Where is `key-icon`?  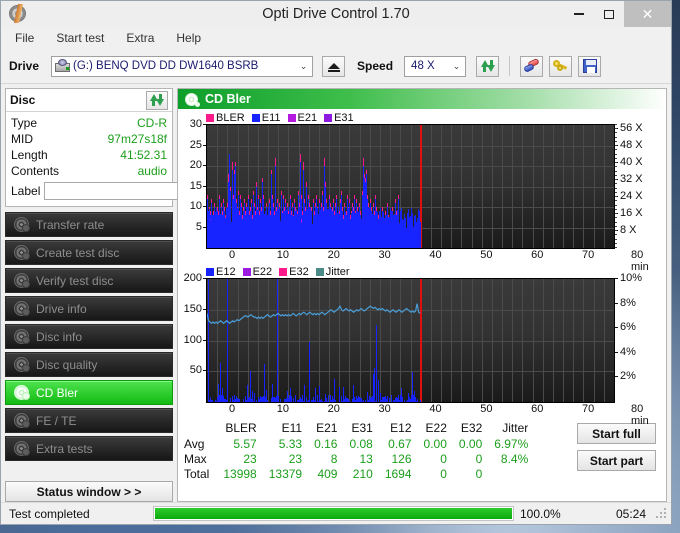
key-icon is located at coordinates (560, 66).